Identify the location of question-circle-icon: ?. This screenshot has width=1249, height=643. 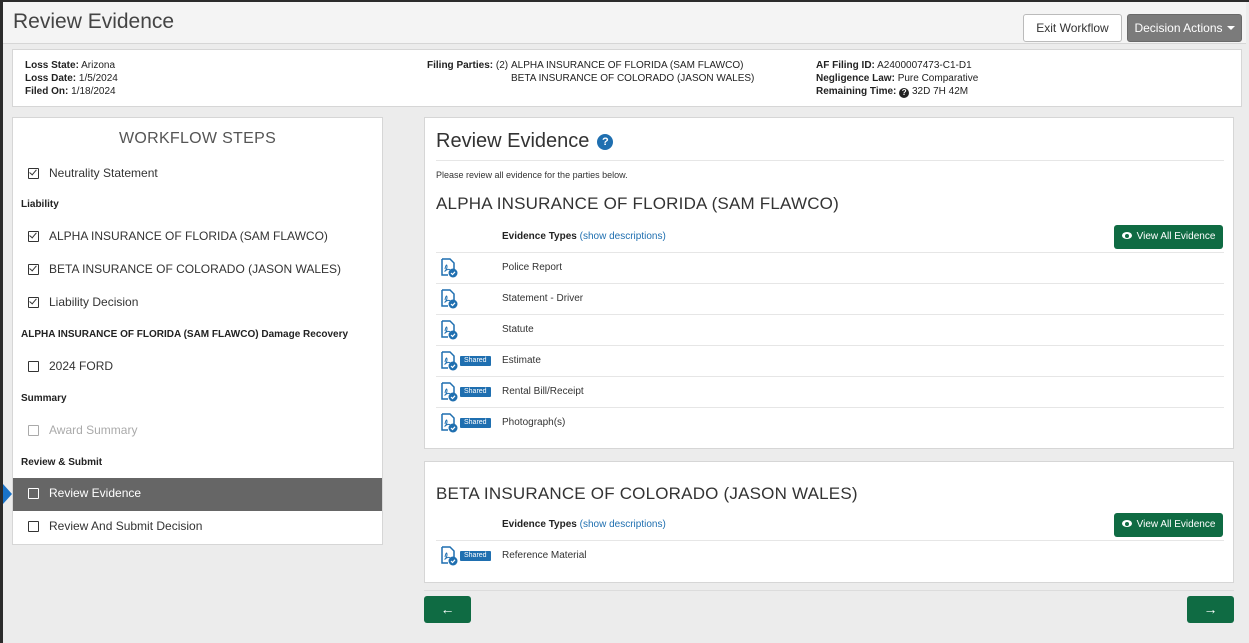
(904, 93).